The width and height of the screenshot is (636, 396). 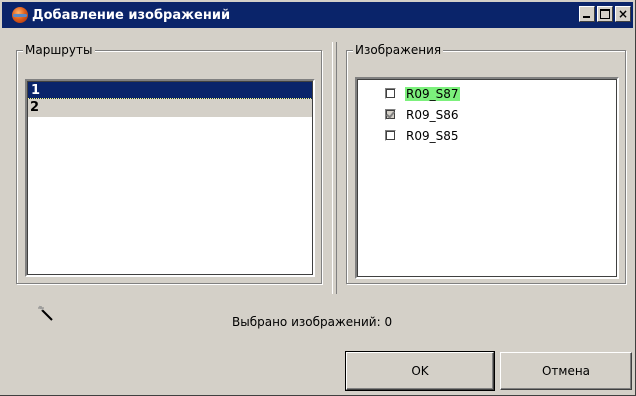 What do you see at coordinates (59, 50) in the screenshot?
I see `routes-group-label: Маршруты` at bounding box center [59, 50].